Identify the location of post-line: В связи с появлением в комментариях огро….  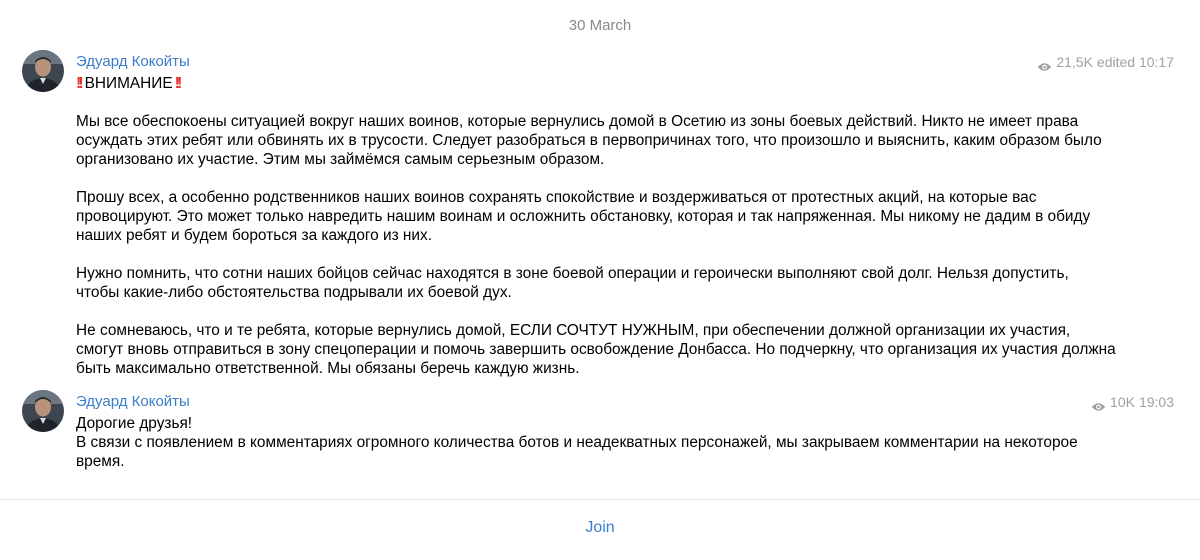
(577, 452).